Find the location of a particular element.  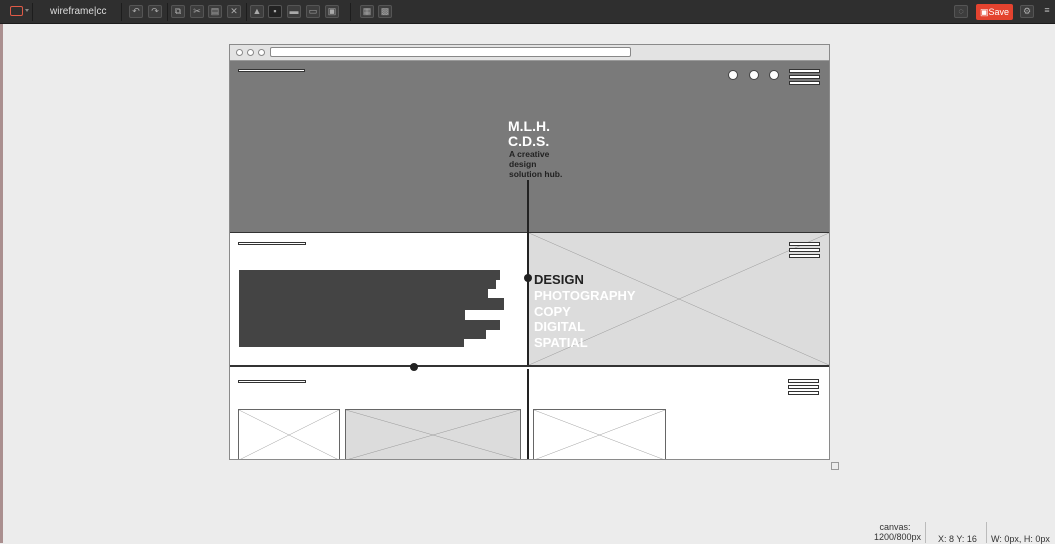

browser-chrome is located at coordinates (529, 53).